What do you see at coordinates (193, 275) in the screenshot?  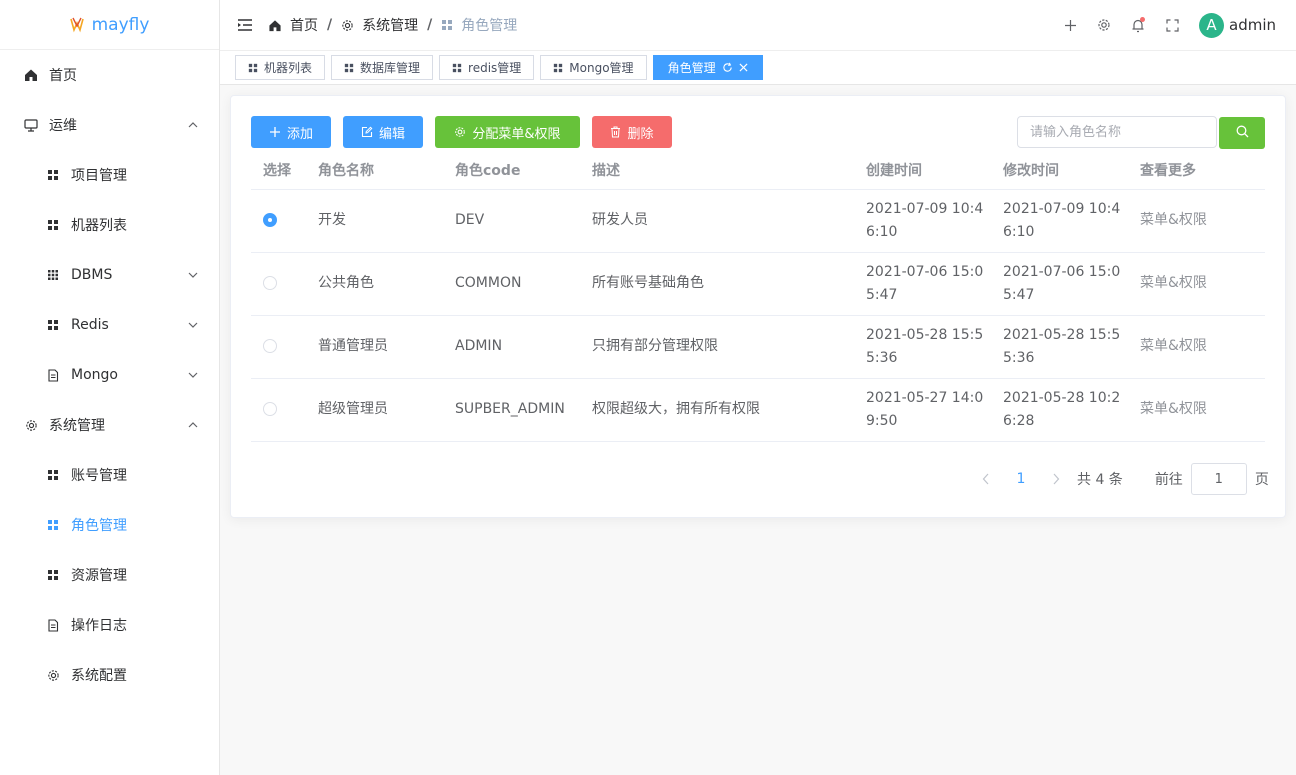 I see `chevron-down-icon` at bounding box center [193, 275].